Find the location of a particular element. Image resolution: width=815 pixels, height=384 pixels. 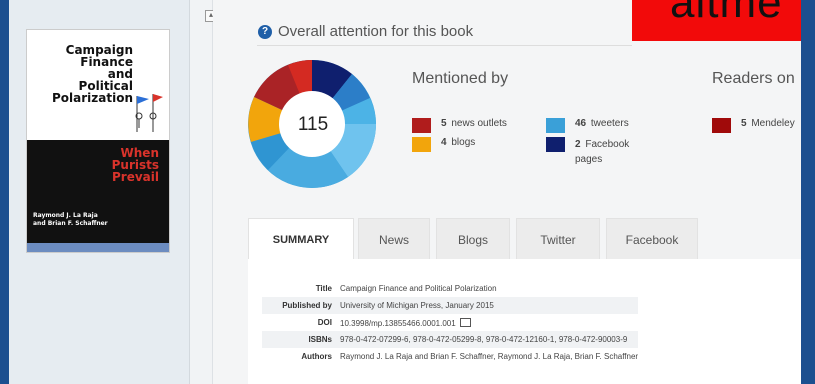

tab-summary: SUMMARY is located at coordinates (301, 238).